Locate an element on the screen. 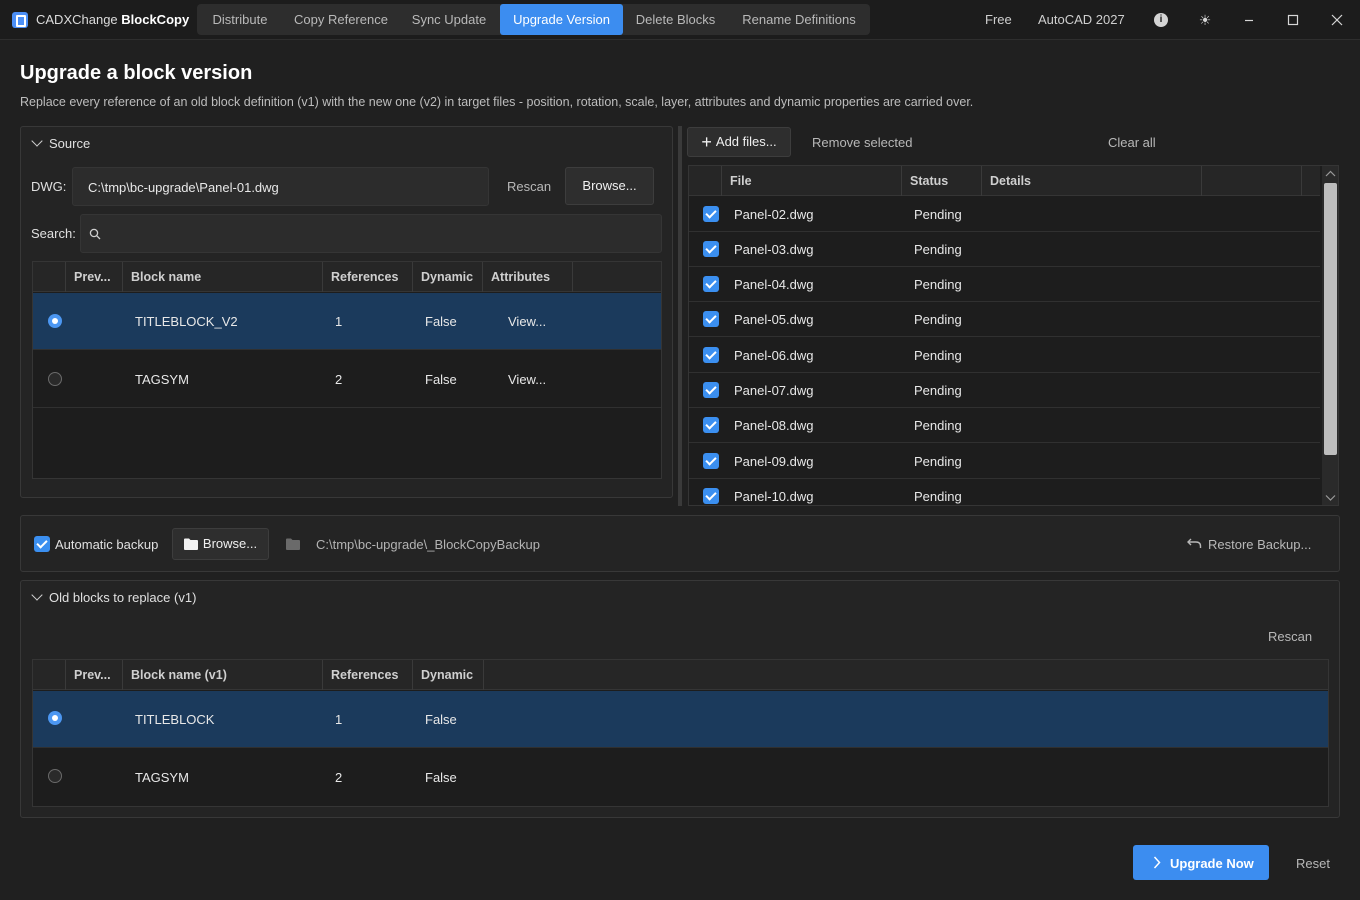 This screenshot has width=1360, height=900. list-item: Panel-06.dwg Pending is located at coordinates (1004, 355).